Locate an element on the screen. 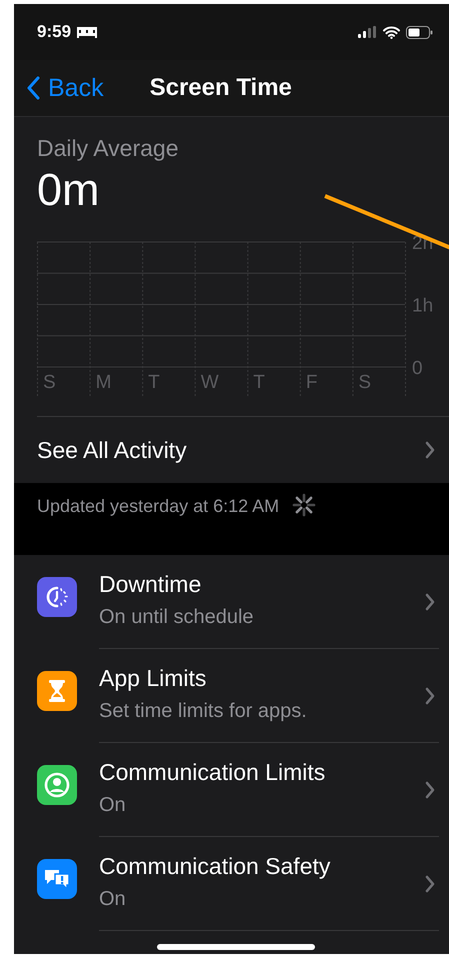 Image resolution: width=449 pixels, height=962 pixels. setting-title: Communication Limits is located at coordinates (212, 772).